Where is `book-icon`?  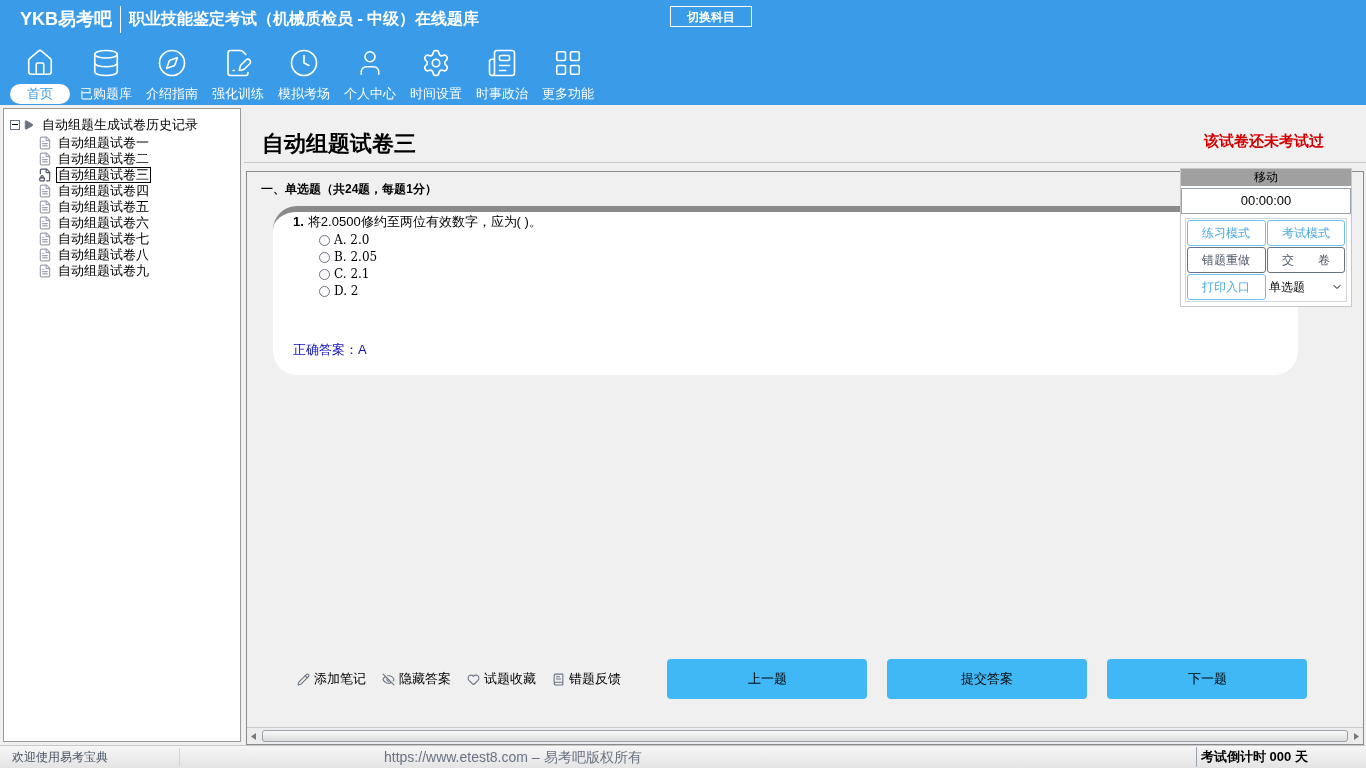 book-icon is located at coordinates (558, 679).